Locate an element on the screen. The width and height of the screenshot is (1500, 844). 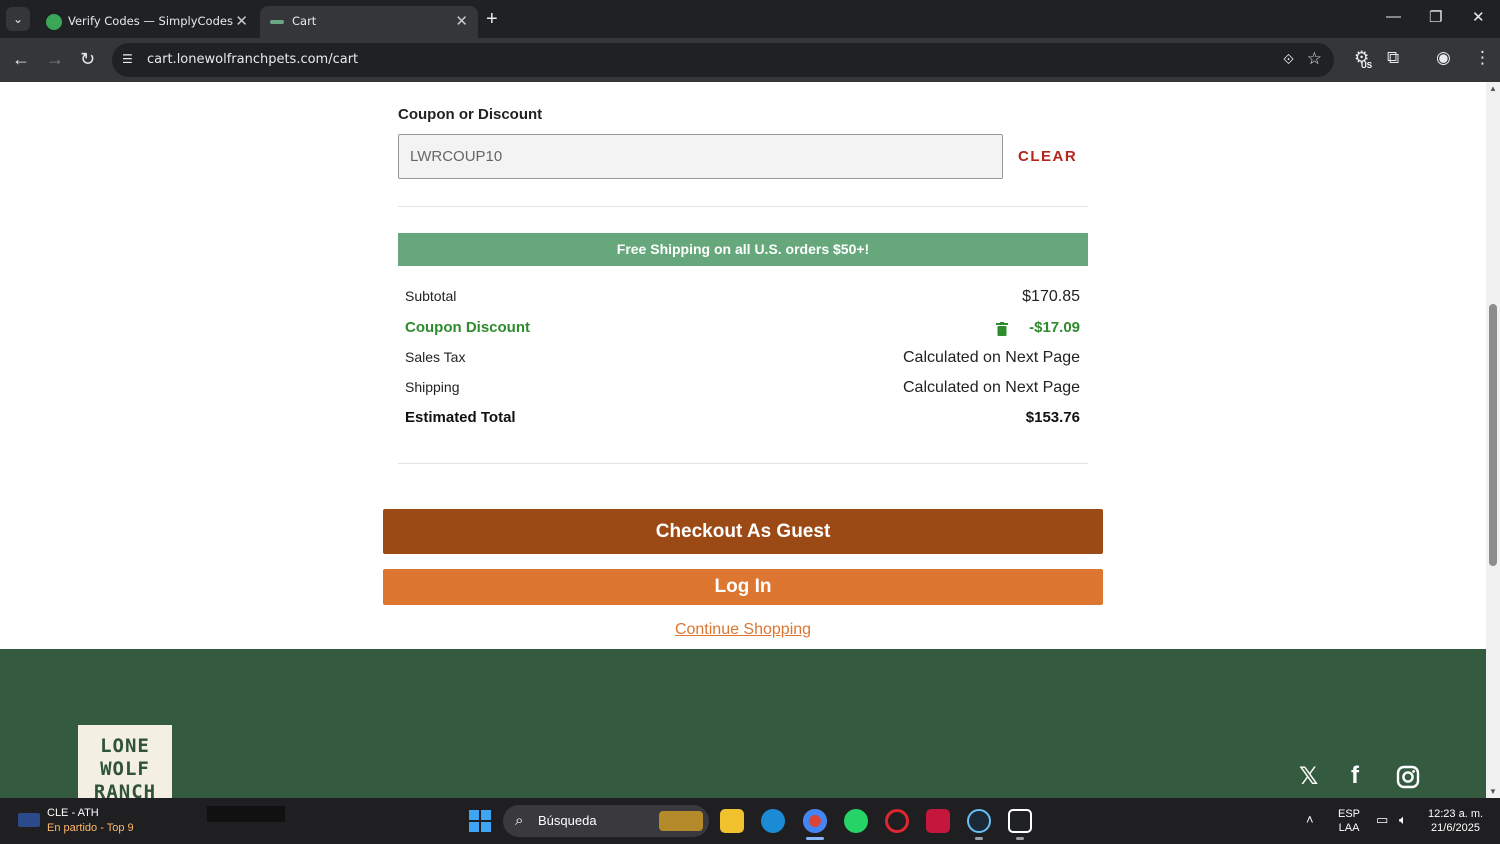
page-scrollbar: ▲ ▼ is located at coordinates (1493, 440).